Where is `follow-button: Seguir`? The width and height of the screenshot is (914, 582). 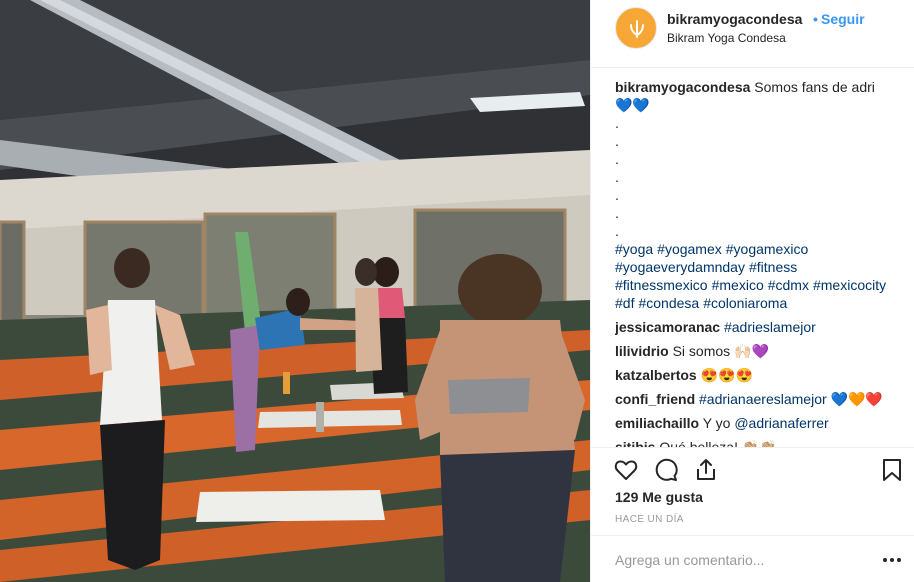
follow-button: Seguir is located at coordinates (843, 19).